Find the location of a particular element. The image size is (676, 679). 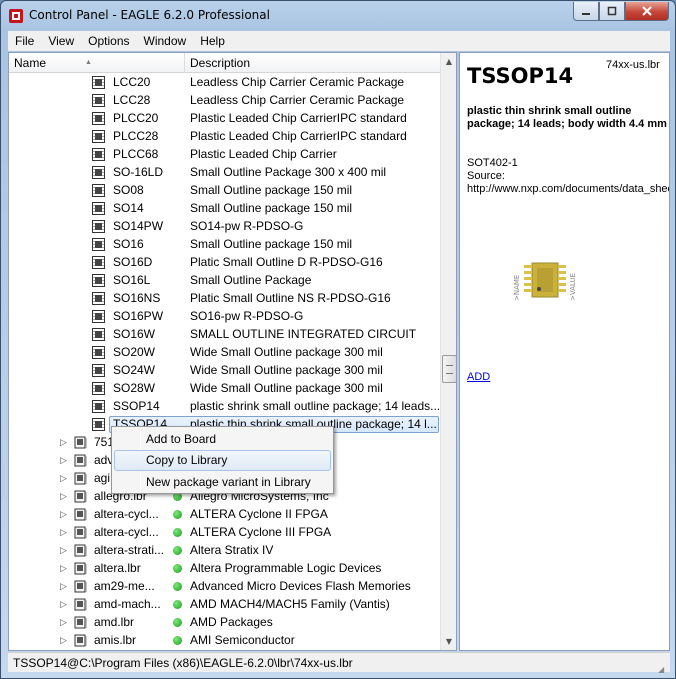

column-header-description: Description is located at coordinates (312, 63).